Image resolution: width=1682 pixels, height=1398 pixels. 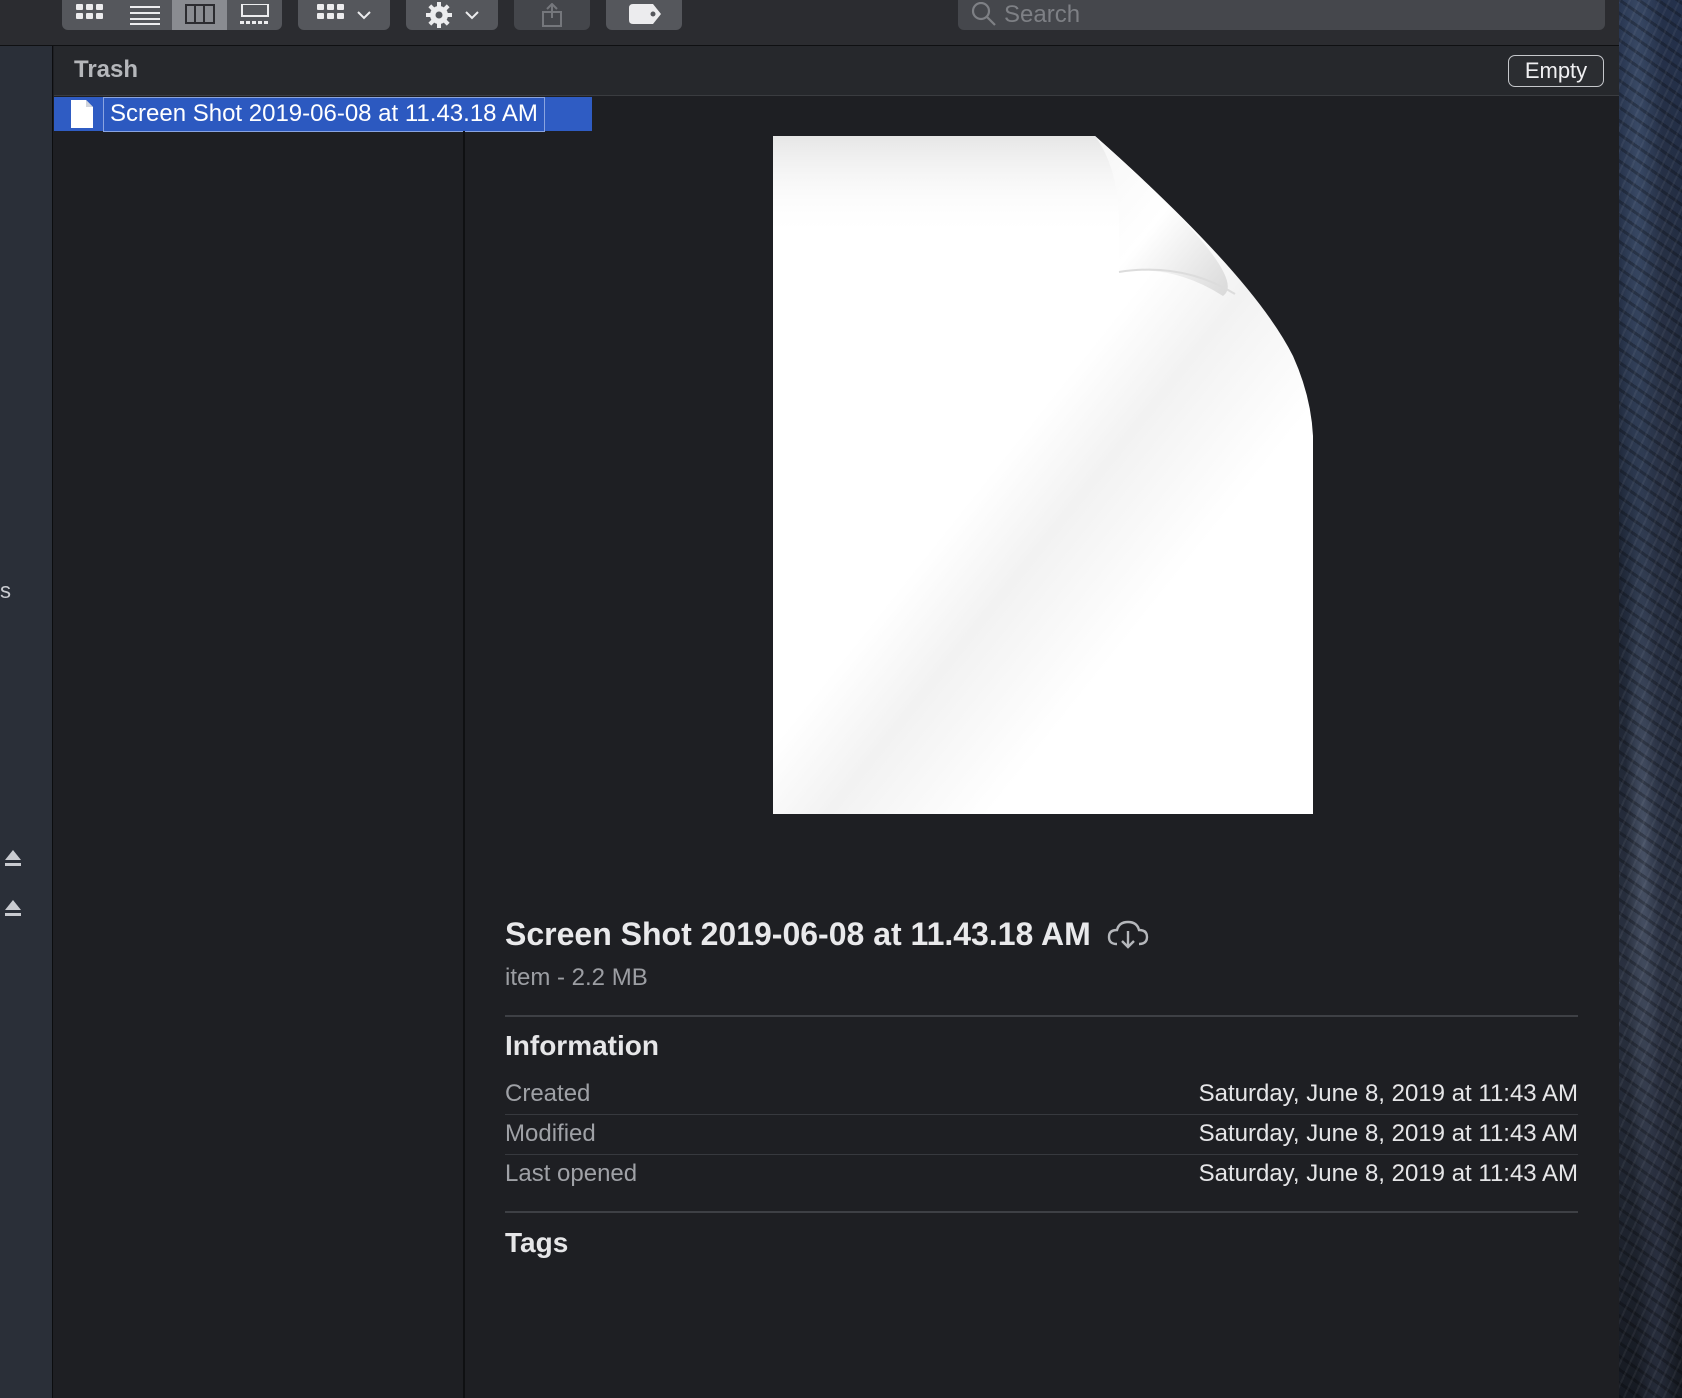 I want to click on share-button, so click(x=552, y=15).